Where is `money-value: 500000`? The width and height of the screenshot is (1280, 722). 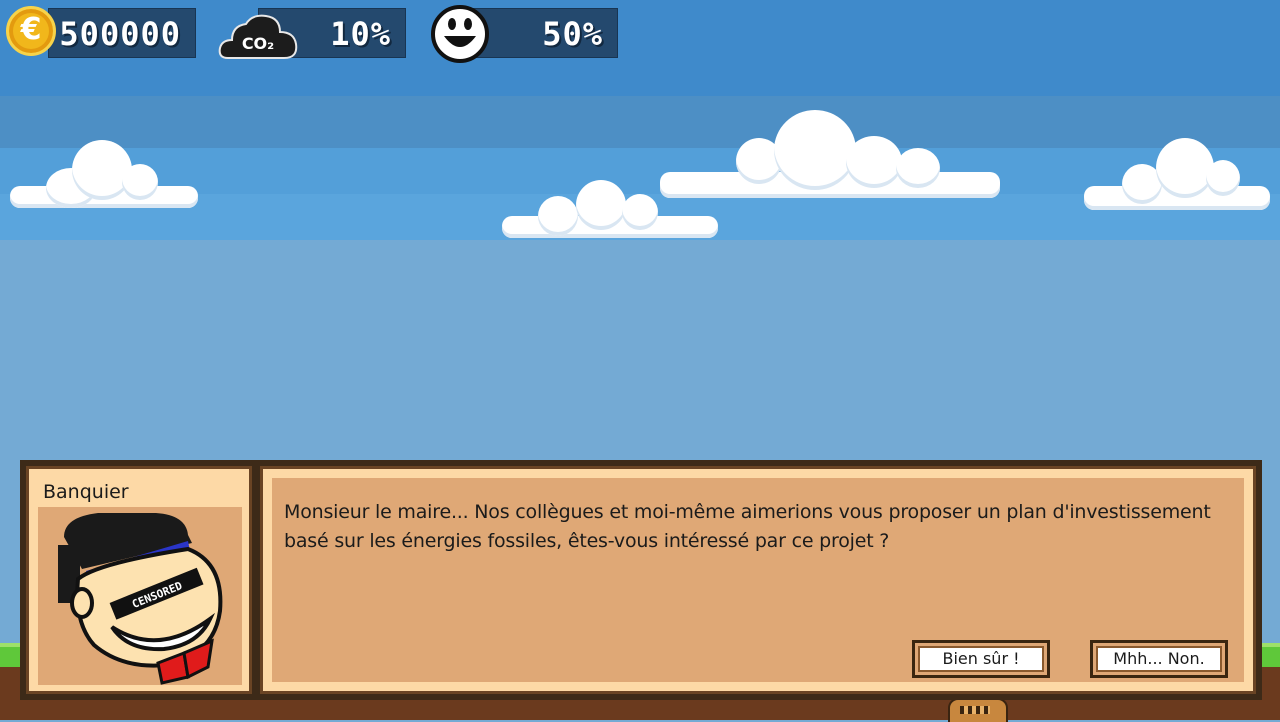 money-value: 500000 is located at coordinates (120, 34).